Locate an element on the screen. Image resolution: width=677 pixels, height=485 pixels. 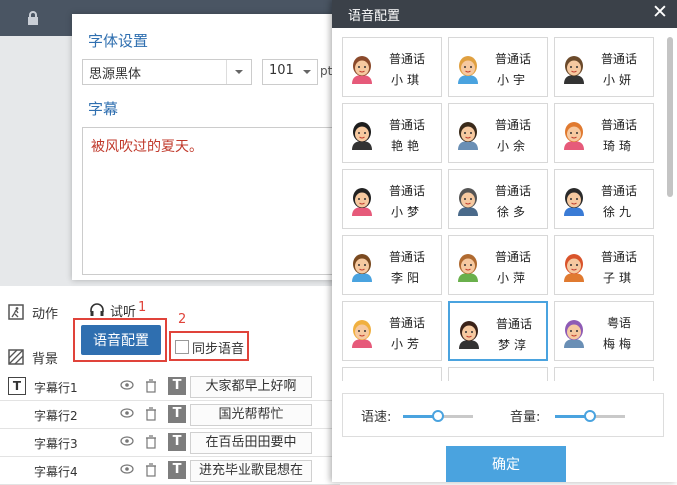
girl-black-hair-avatar is located at coordinates (362, 202).